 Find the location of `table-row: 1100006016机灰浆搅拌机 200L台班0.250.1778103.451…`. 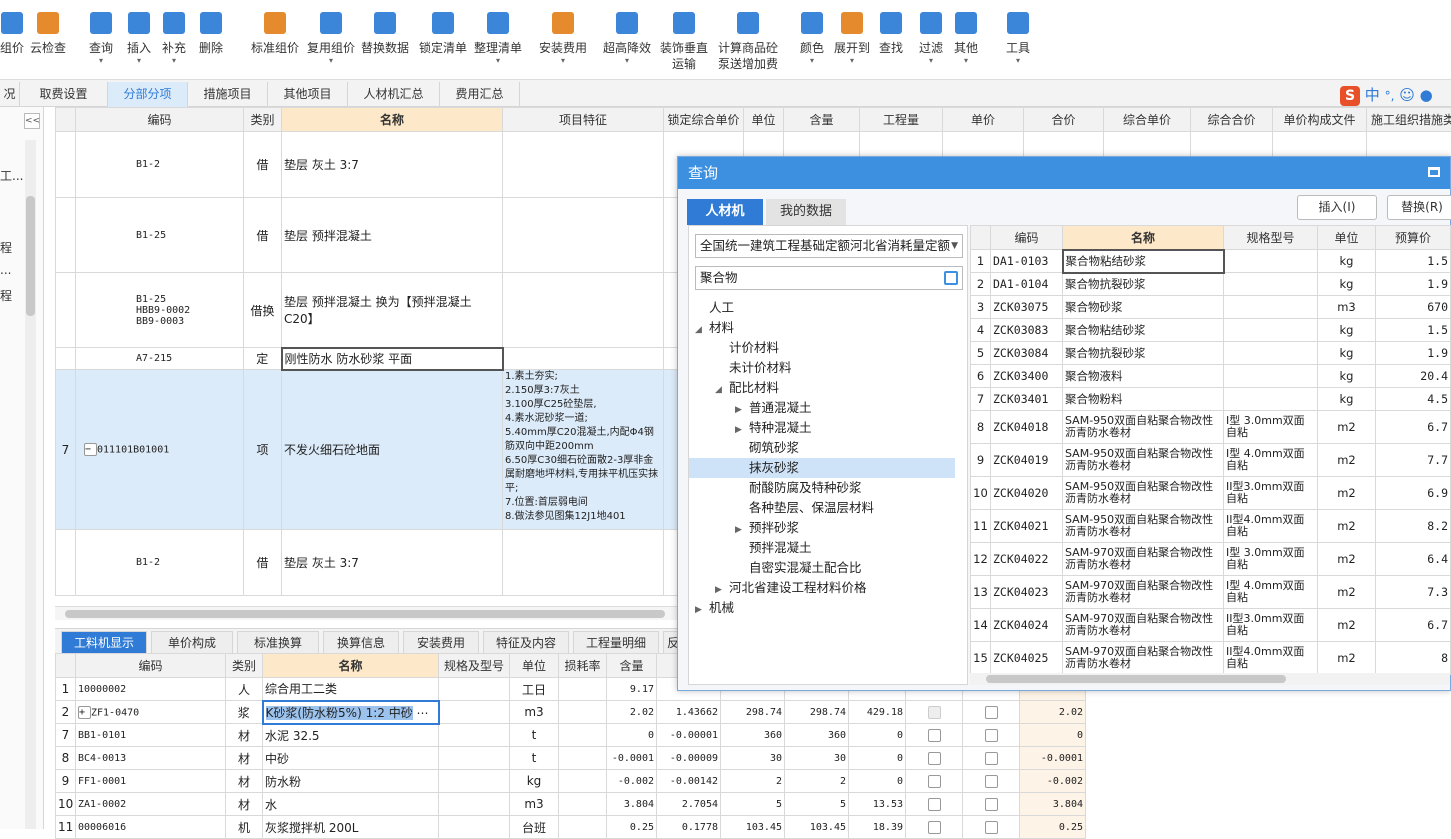

table-row: 1100006016机灰浆搅拌机 200L台班0.250.1778103.451… is located at coordinates (571, 827).